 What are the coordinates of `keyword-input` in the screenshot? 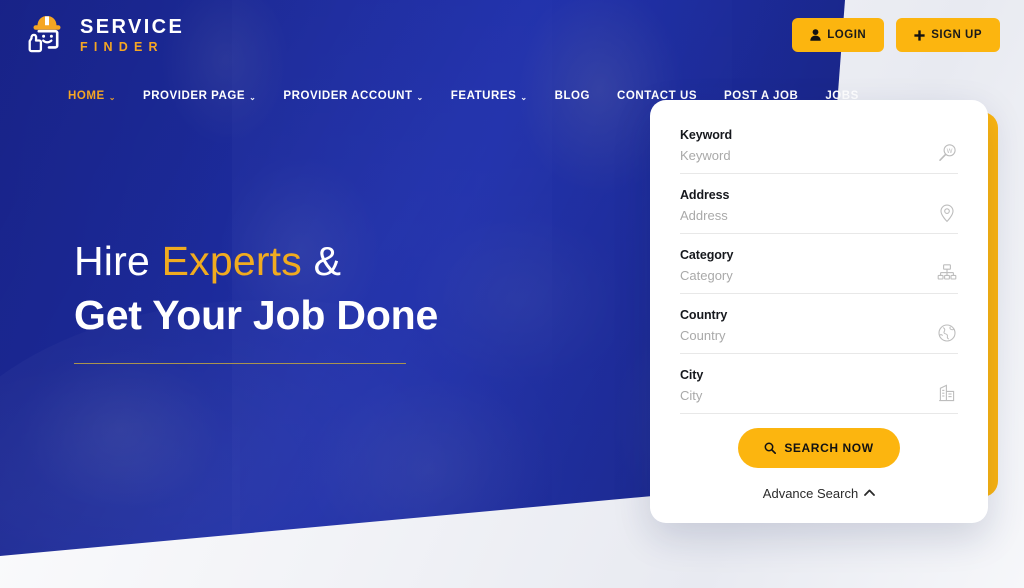 It's located at (790, 155).